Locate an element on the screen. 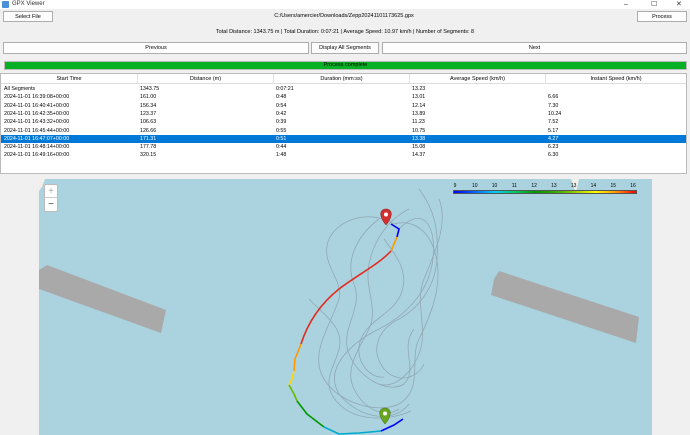 The image size is (690, 435). table-cell: 6.23 is located at coordinates (553, 147).